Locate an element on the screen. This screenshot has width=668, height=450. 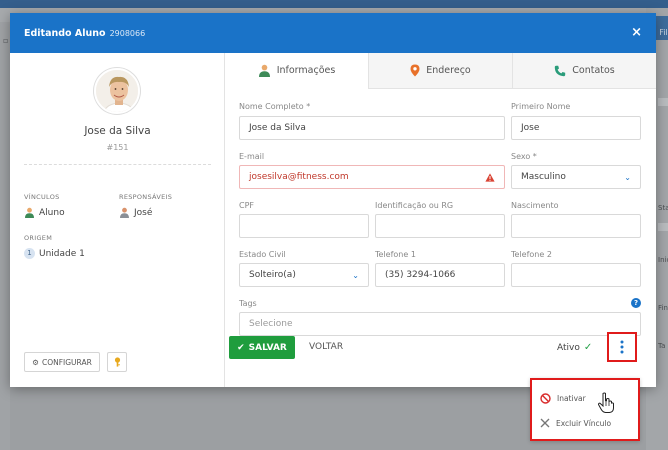
tab-informacoes: Informações is located at coordinates (296, 71).